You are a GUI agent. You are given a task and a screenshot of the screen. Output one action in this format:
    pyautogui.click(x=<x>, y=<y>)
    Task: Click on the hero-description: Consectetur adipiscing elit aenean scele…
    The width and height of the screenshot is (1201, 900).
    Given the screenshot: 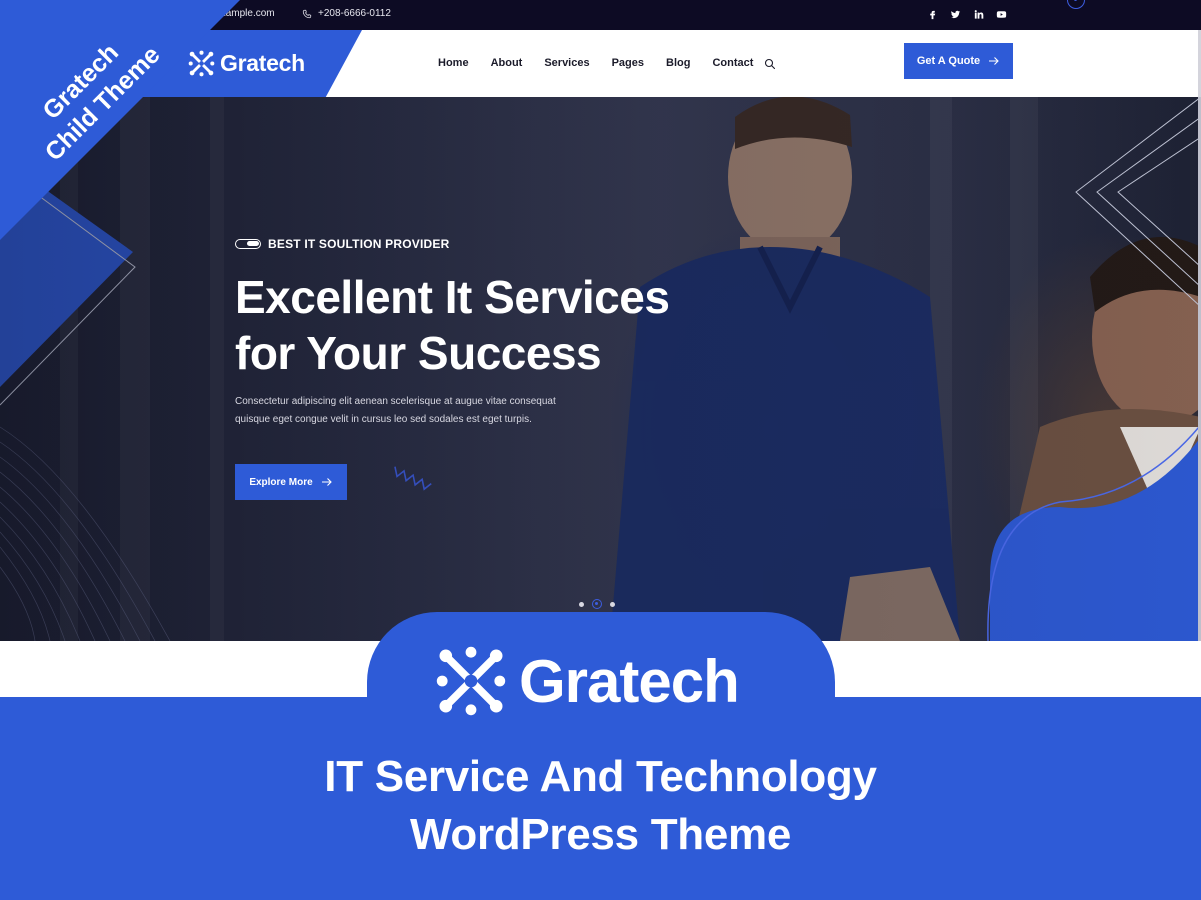 What is the action you would take?
    pyautogui.click(x=415, y=411)
    